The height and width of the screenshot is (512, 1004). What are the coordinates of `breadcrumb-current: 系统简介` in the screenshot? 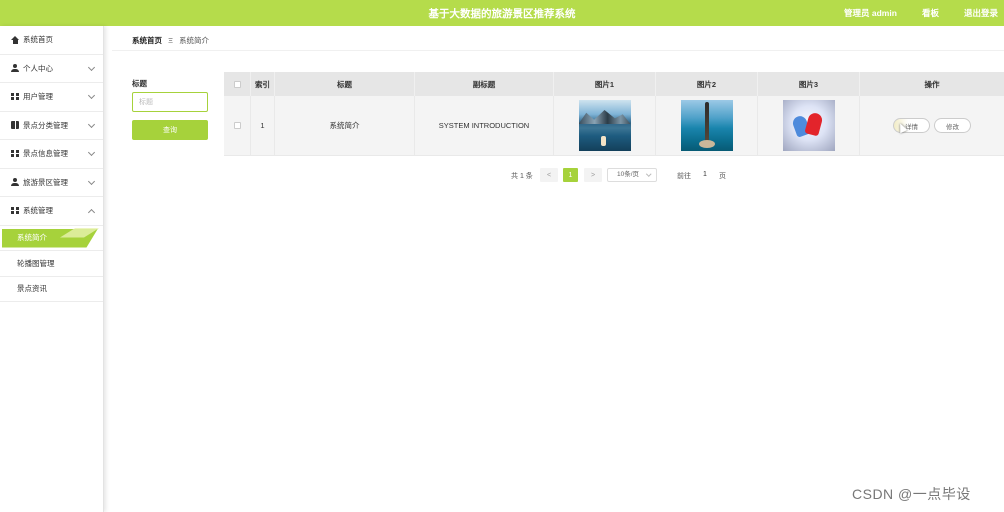 It's located at (194, 40).